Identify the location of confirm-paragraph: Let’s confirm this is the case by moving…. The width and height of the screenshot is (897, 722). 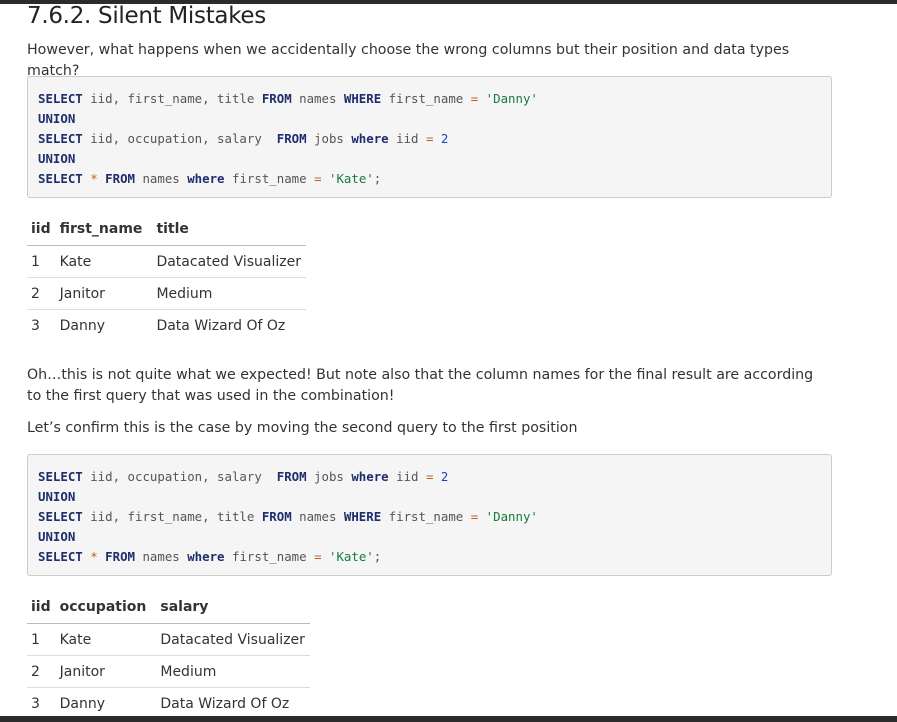
(302, 428).